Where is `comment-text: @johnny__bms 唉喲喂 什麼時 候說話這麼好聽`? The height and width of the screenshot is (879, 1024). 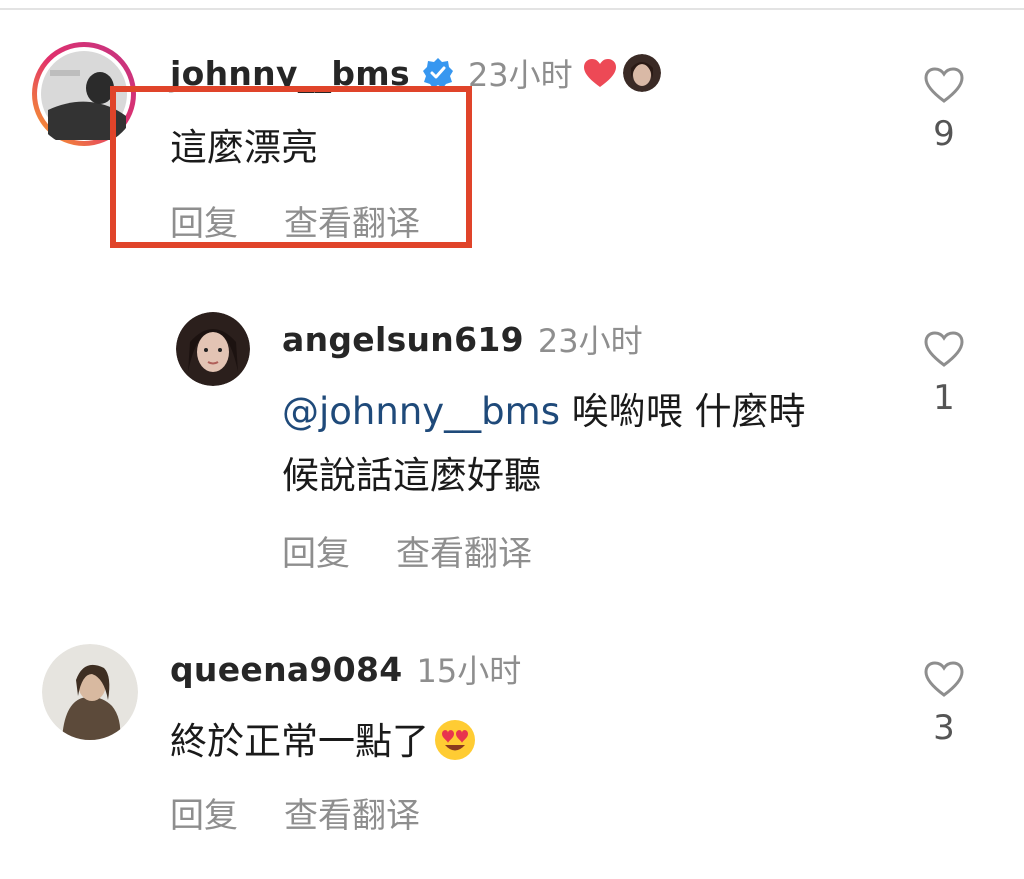 comment-text: @johnny__bms 唉喲喂 什麼時 候說話這麼好聽 is located at coordinates (544, 444).